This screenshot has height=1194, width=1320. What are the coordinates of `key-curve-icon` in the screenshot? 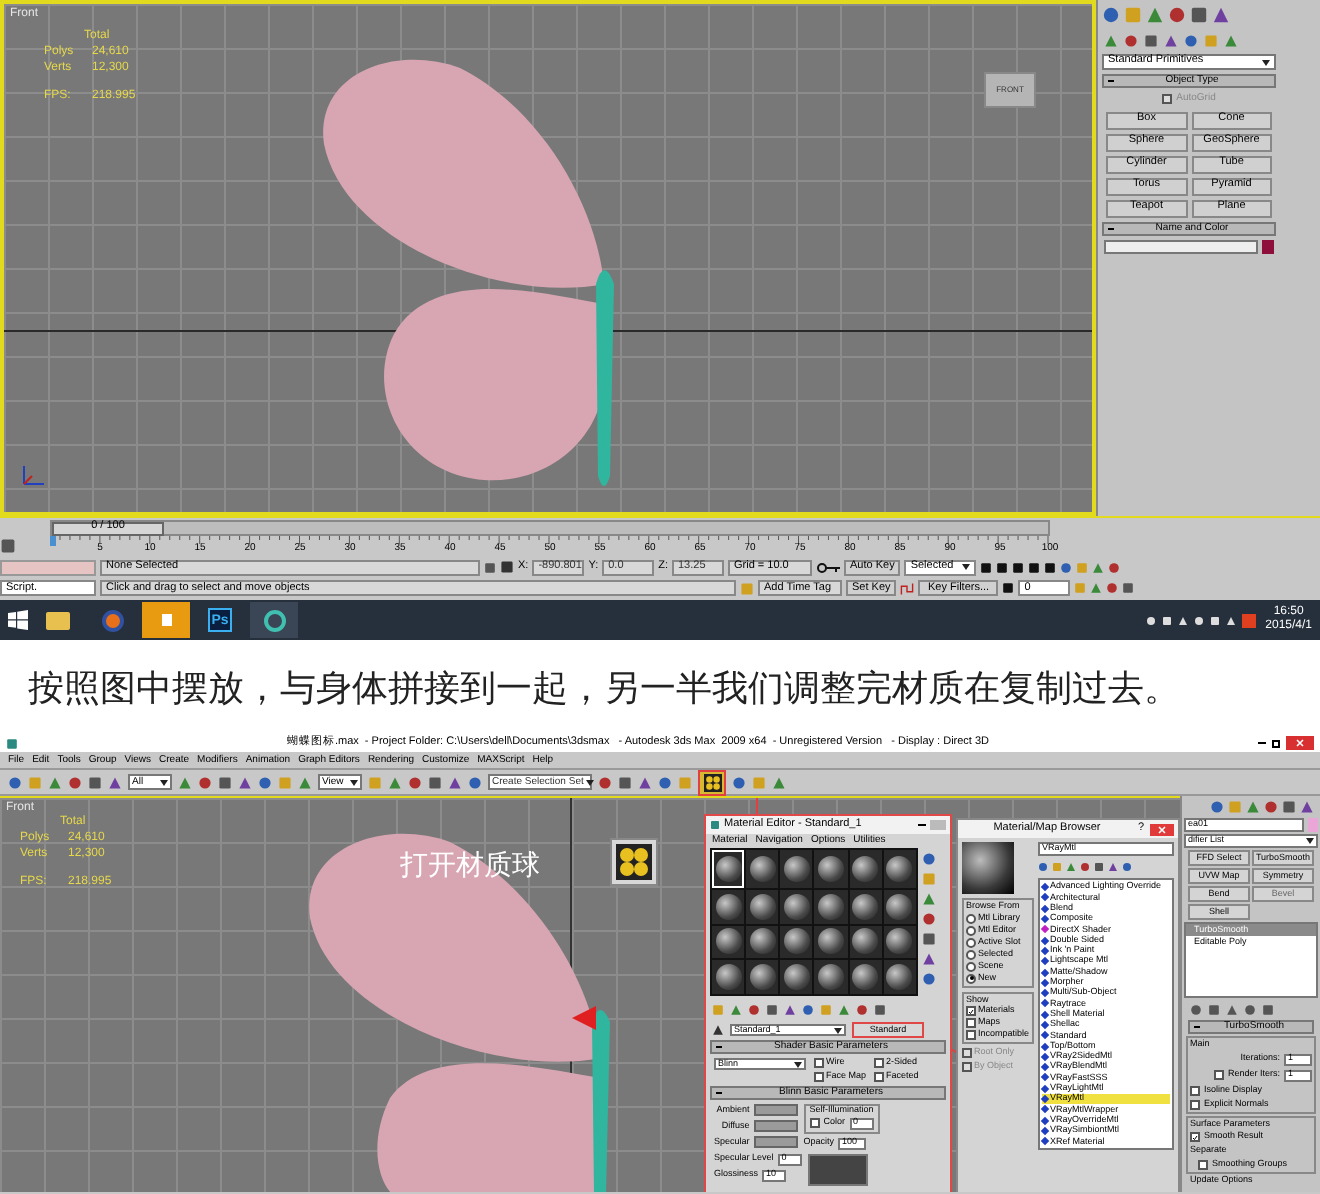 It's located at (907, 588).